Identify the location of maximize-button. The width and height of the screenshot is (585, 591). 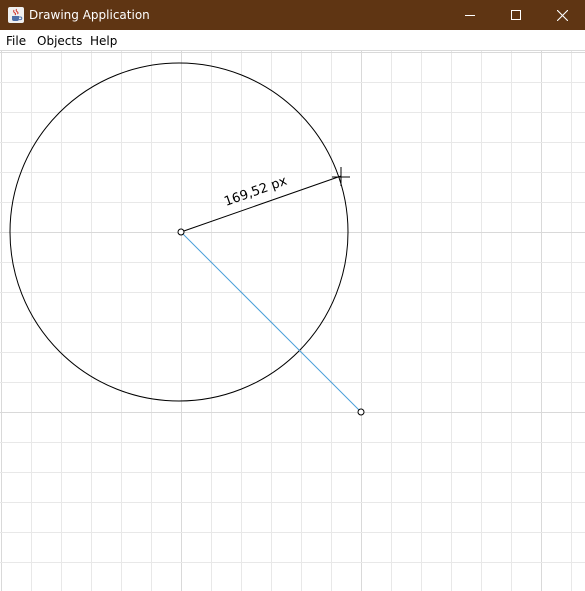
(516, 15).